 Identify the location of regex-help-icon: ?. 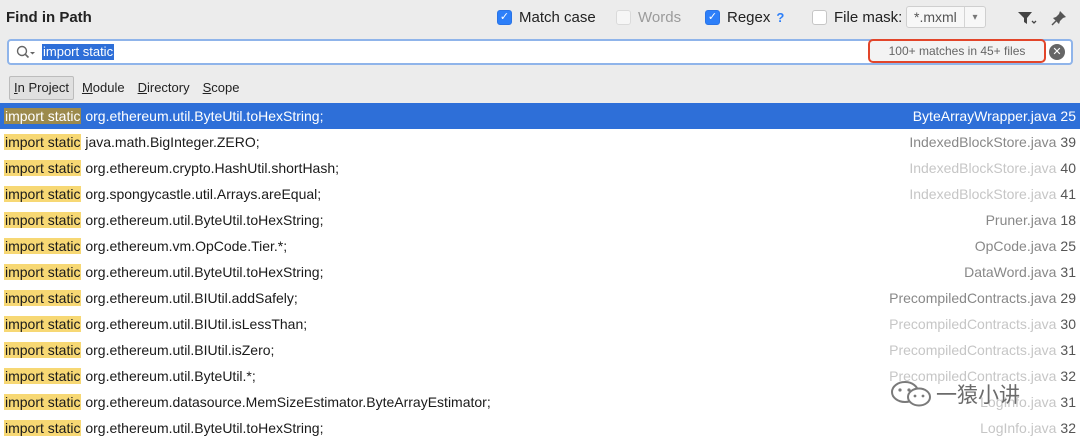
(780, 17).